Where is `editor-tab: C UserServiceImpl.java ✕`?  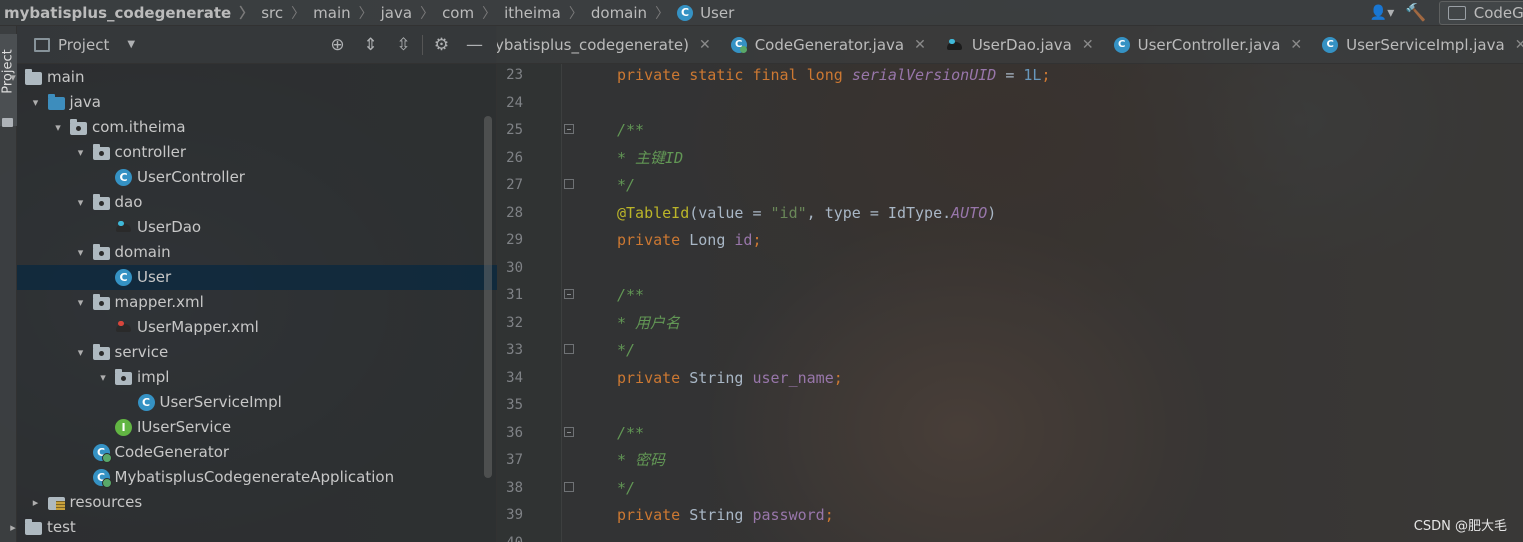 editor-tab: C UserServiceImpl.java ✕ is located at coordinates (1417, 44).